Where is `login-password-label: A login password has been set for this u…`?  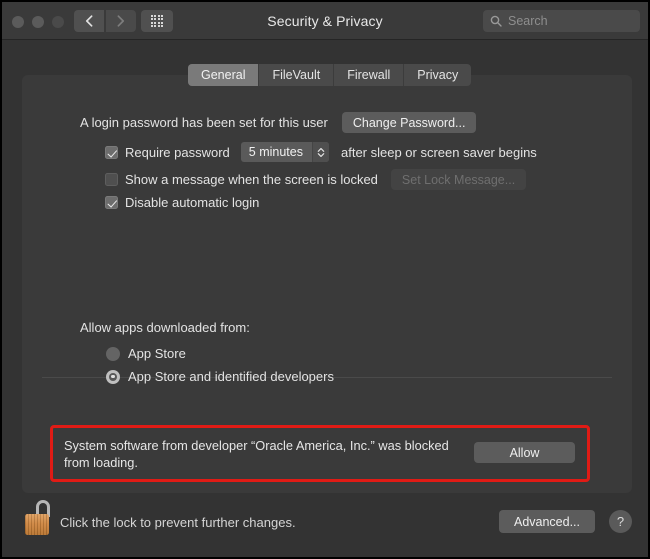 login-password-label: A login password has been set for this u… is located at coordinates (204, 122).